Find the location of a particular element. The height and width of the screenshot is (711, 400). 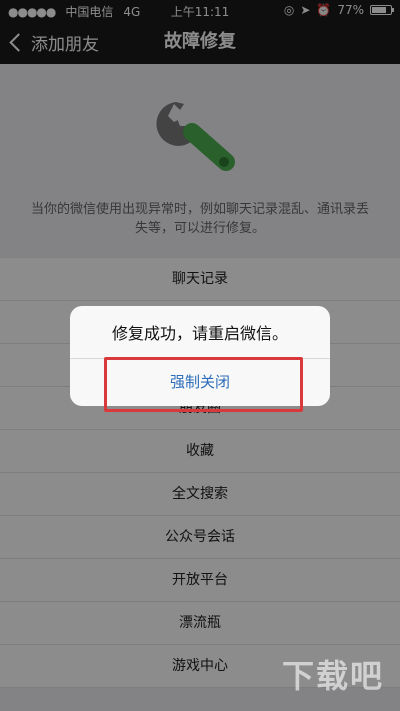

dialog-message: 修复成功，请重启微信。 is located at coordinates (200, 332).